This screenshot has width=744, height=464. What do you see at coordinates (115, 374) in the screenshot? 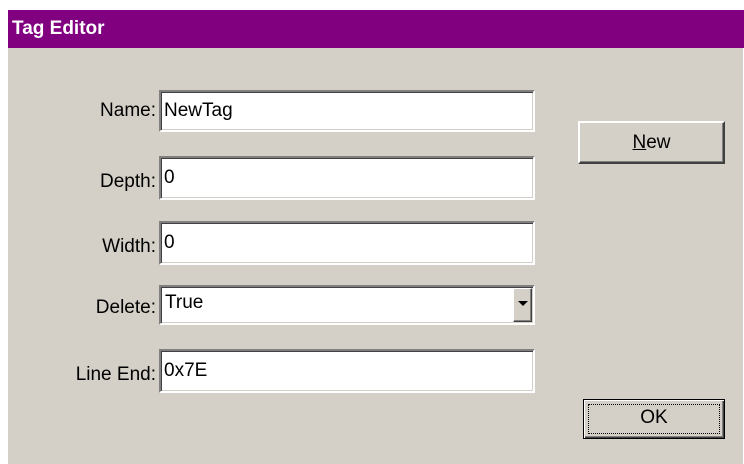
I see `line-end-label: Line End:` at bounding box center [115, 374].